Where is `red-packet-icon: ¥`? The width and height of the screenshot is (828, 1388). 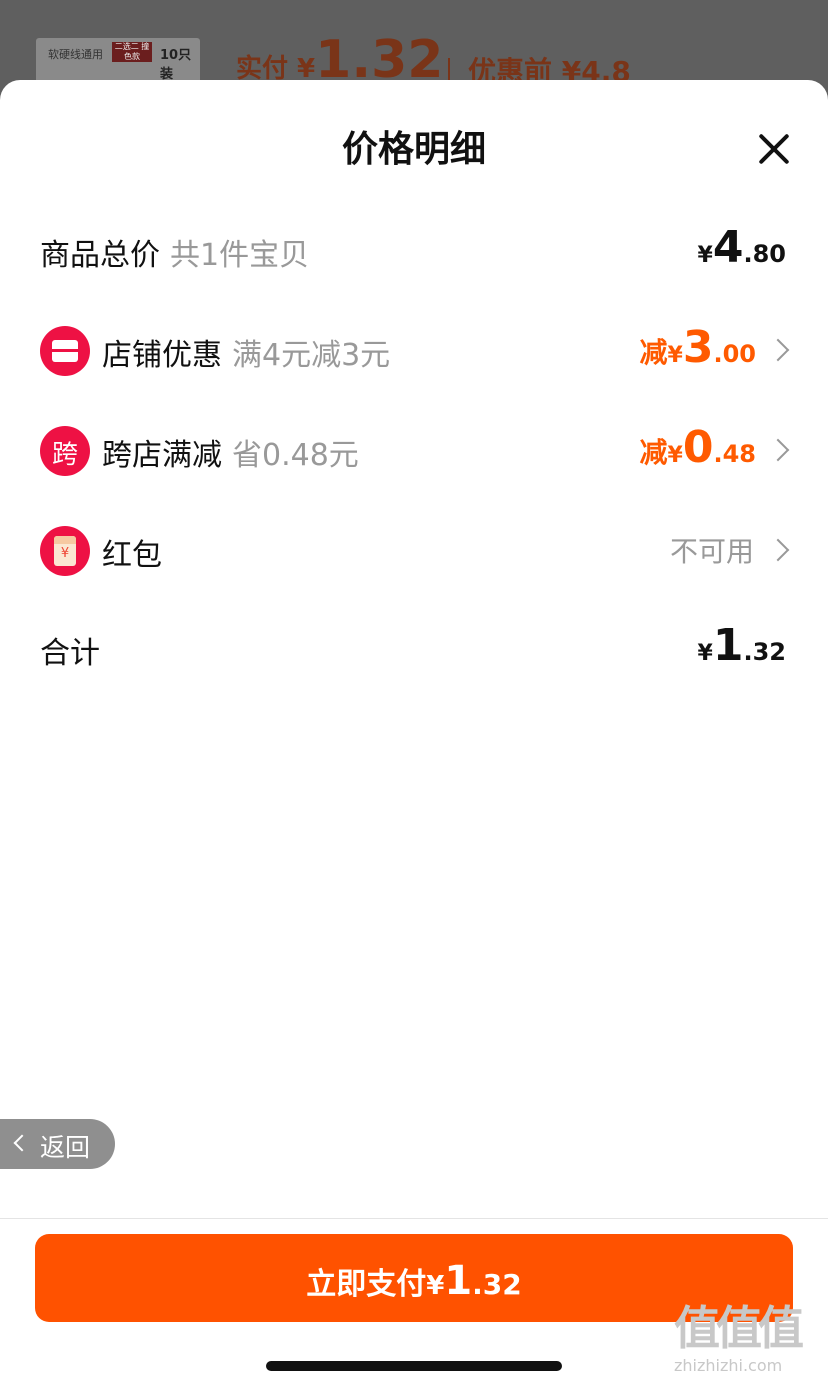
red-packet-icon: ¥ is located at coordinates (65, 551).